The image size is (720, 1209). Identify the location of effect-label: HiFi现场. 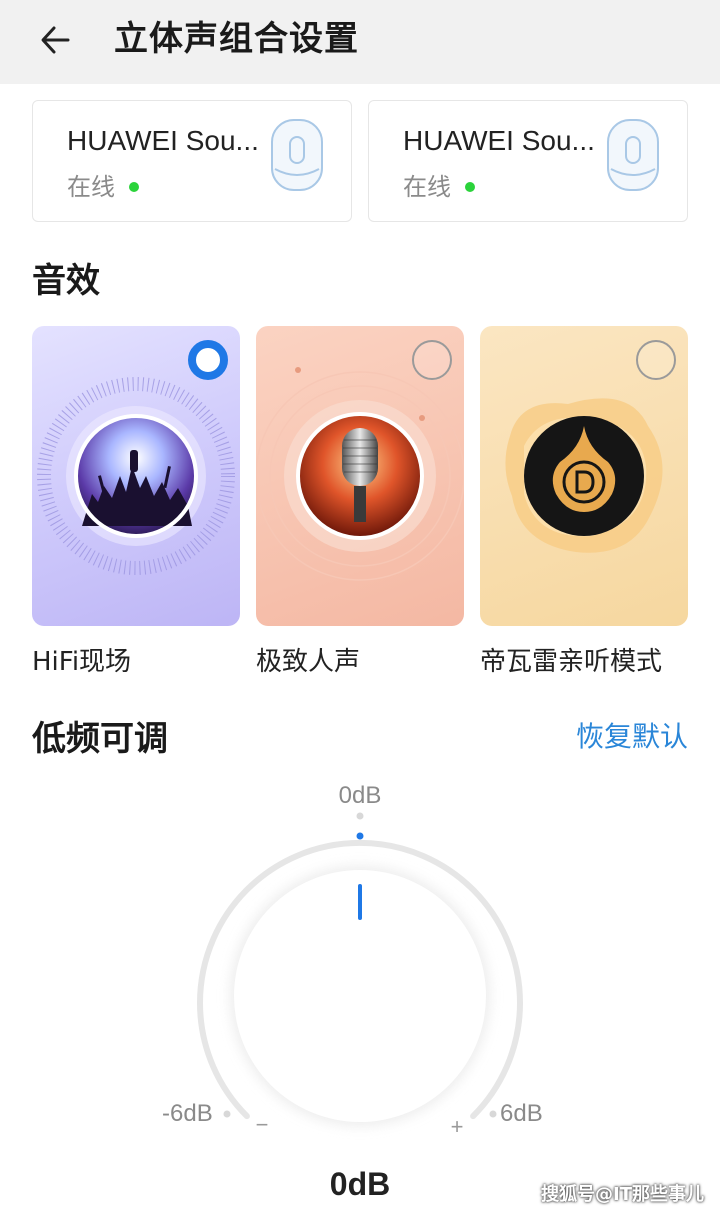
(82, 662).